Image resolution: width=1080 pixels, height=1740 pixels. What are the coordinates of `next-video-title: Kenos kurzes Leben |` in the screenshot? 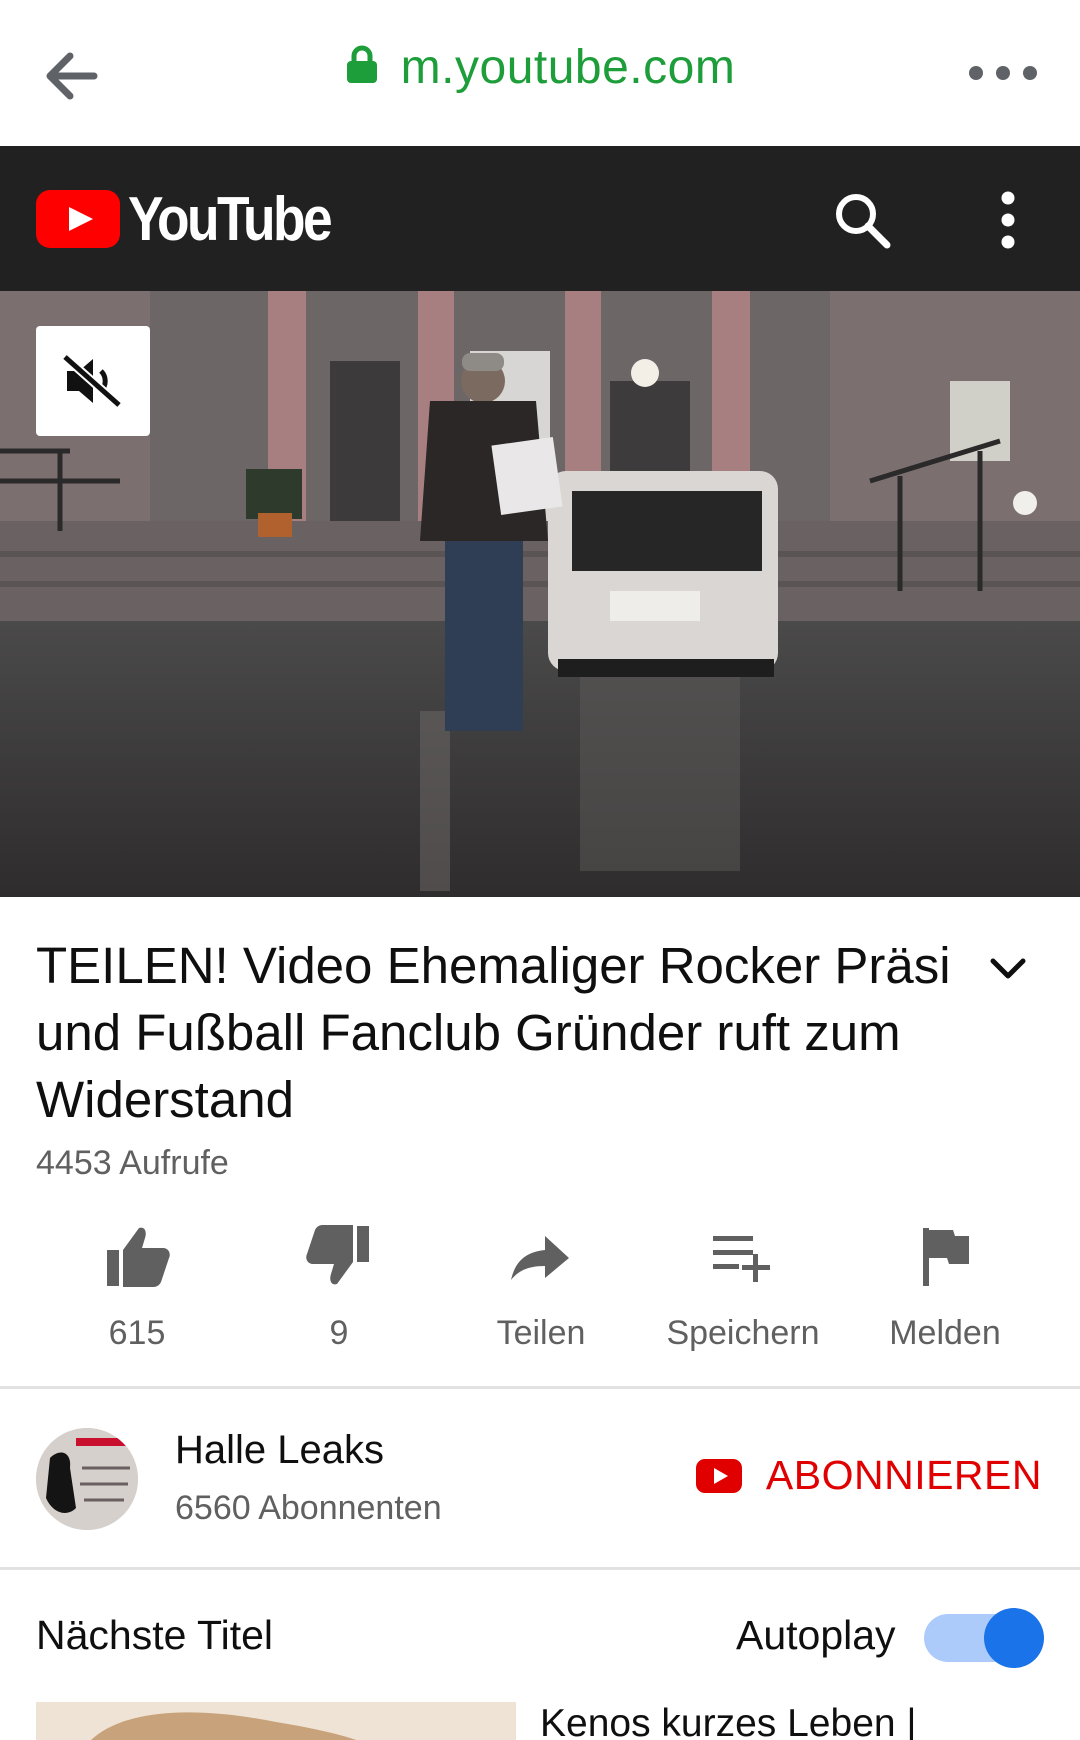 It's located at (728, 1721).